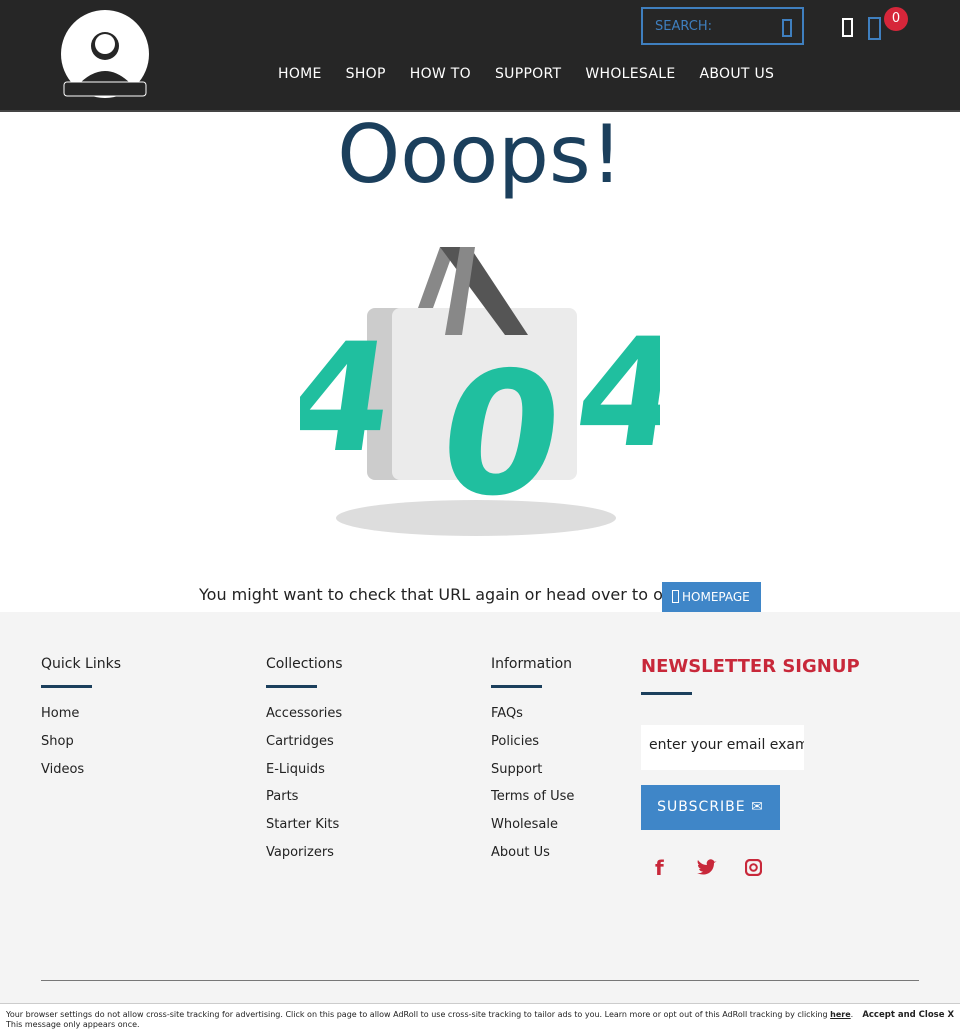 The height and width of the screenshot is (1036, 960). I want to click on home-icon, so click(675, 596).